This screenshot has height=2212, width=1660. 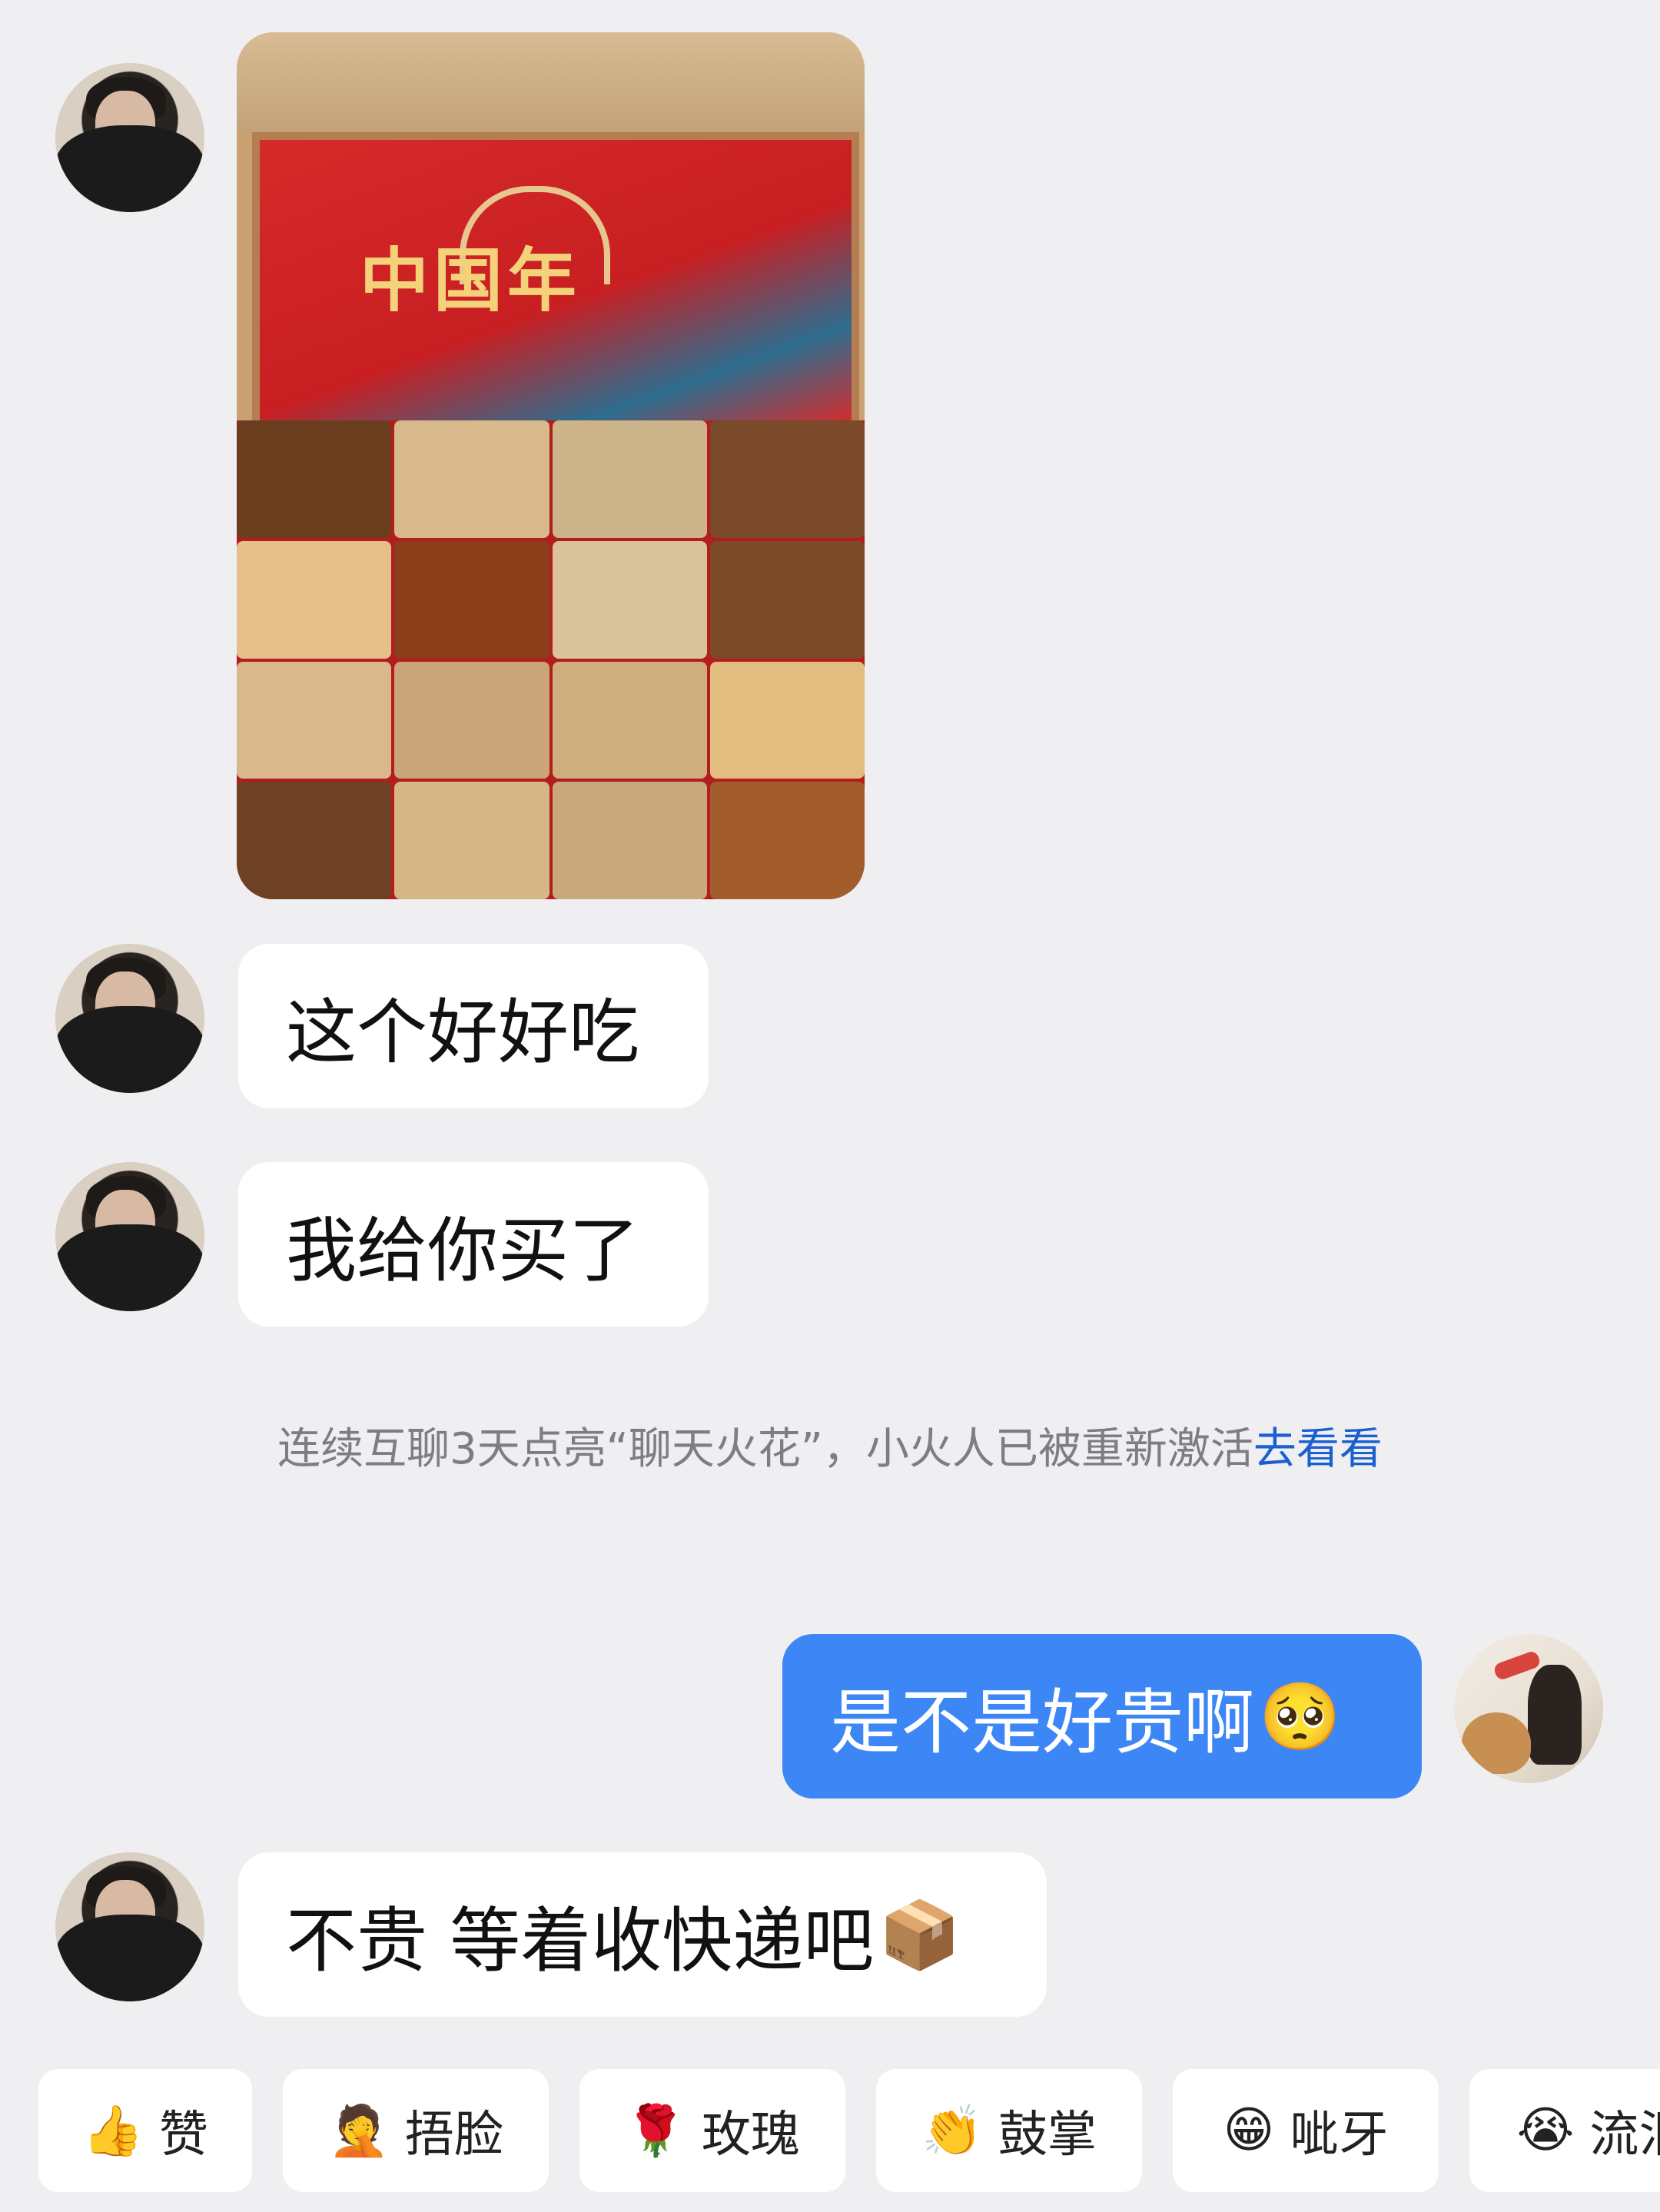 I want to click on reaction-label: 鼓掌, so click(x=1047, y=2135).